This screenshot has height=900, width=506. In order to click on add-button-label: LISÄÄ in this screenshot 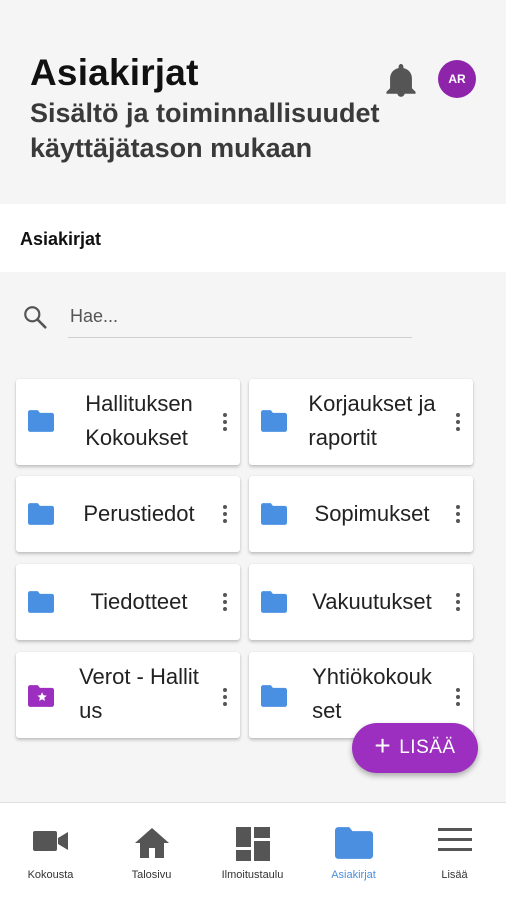, I will do `click(427, 747)`.